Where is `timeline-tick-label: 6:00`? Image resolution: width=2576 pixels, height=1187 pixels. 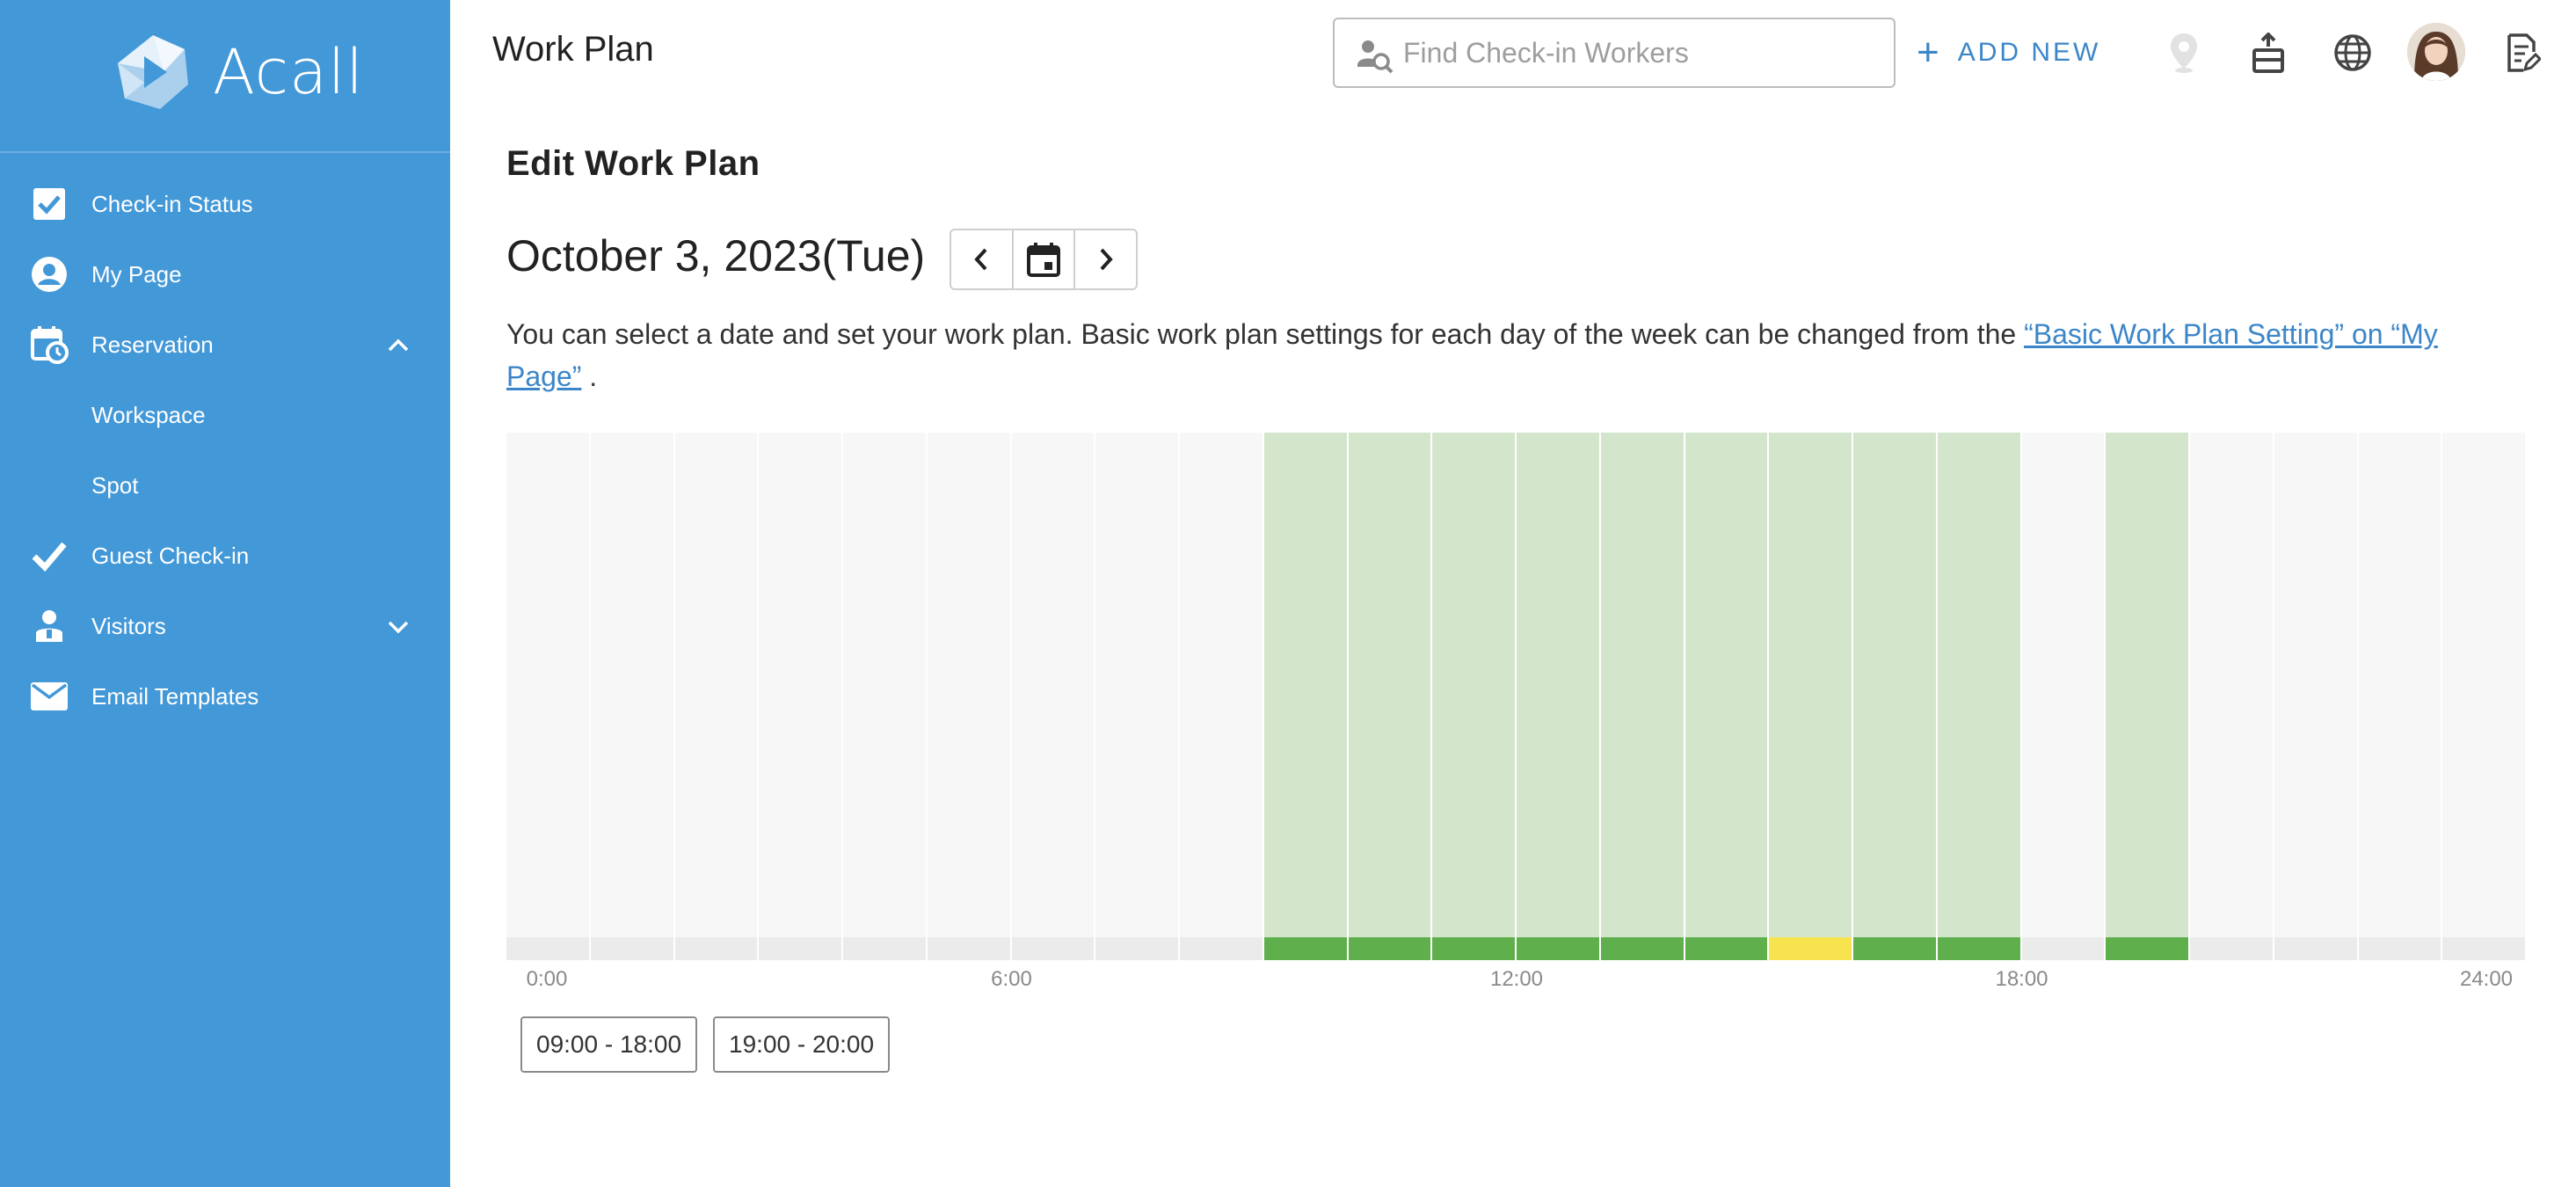 timeline-tick-label: 6:00 is located at coordinates (1011, 979).